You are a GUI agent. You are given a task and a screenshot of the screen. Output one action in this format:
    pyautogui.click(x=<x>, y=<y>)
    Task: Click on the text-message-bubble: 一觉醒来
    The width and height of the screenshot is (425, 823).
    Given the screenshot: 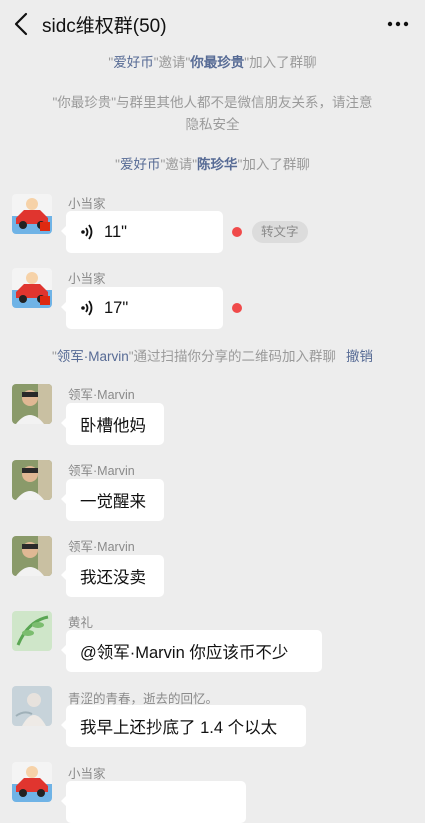 What is the action you would take?
    pyautogui.click(x=112, y=500)
    